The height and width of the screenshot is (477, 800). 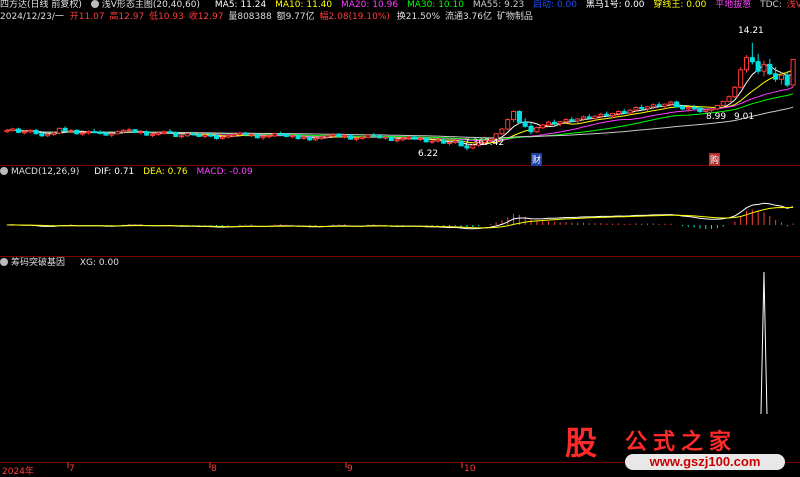 I want to click on gou-badge: 购, so click(x=715, y=159).